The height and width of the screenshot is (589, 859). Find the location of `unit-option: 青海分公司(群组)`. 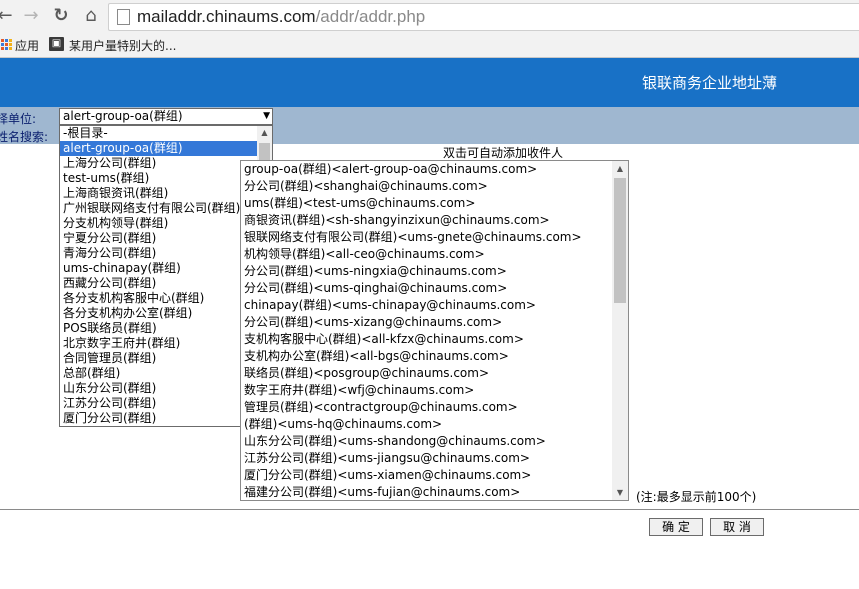

unit-option: 青海分公司(群组) is located at coordinates (158, 253).